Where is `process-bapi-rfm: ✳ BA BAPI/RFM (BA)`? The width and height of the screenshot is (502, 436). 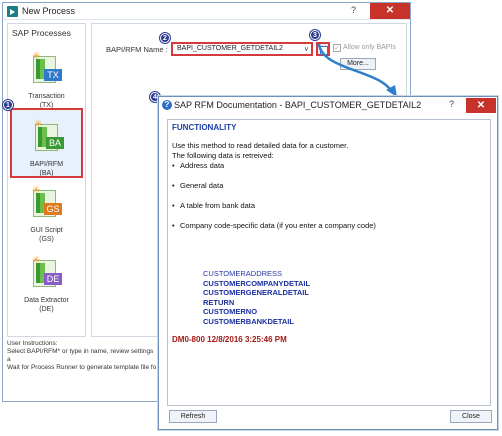 process-bapi-rfm: ✳ BA BAPI/RFM (BA) is located at coordinates (46, 143).